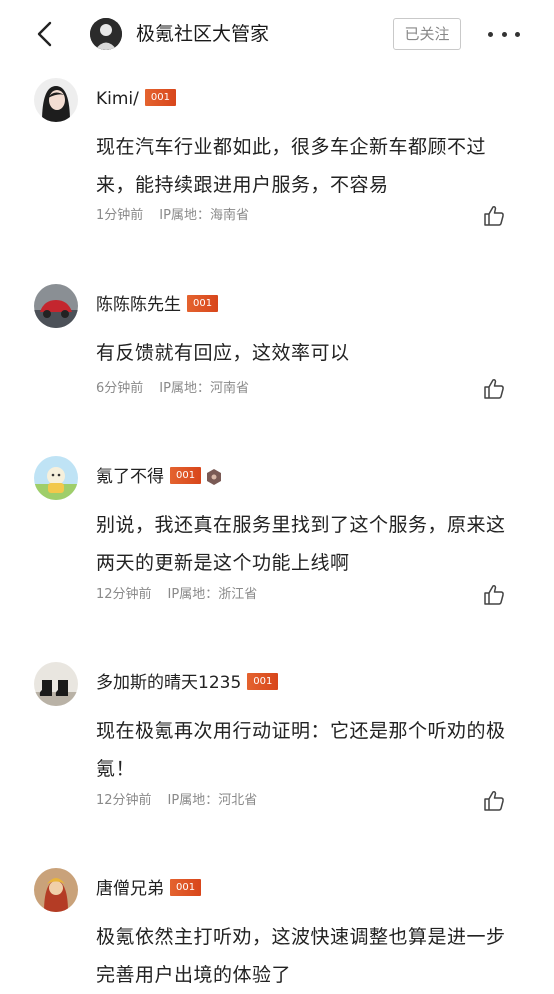  Describe the element at coordinates (301, 750) in the screenshot. I see `comment-text: 现在极氪再次用行动证明：它还是那个听劝的极氪！` at that location.